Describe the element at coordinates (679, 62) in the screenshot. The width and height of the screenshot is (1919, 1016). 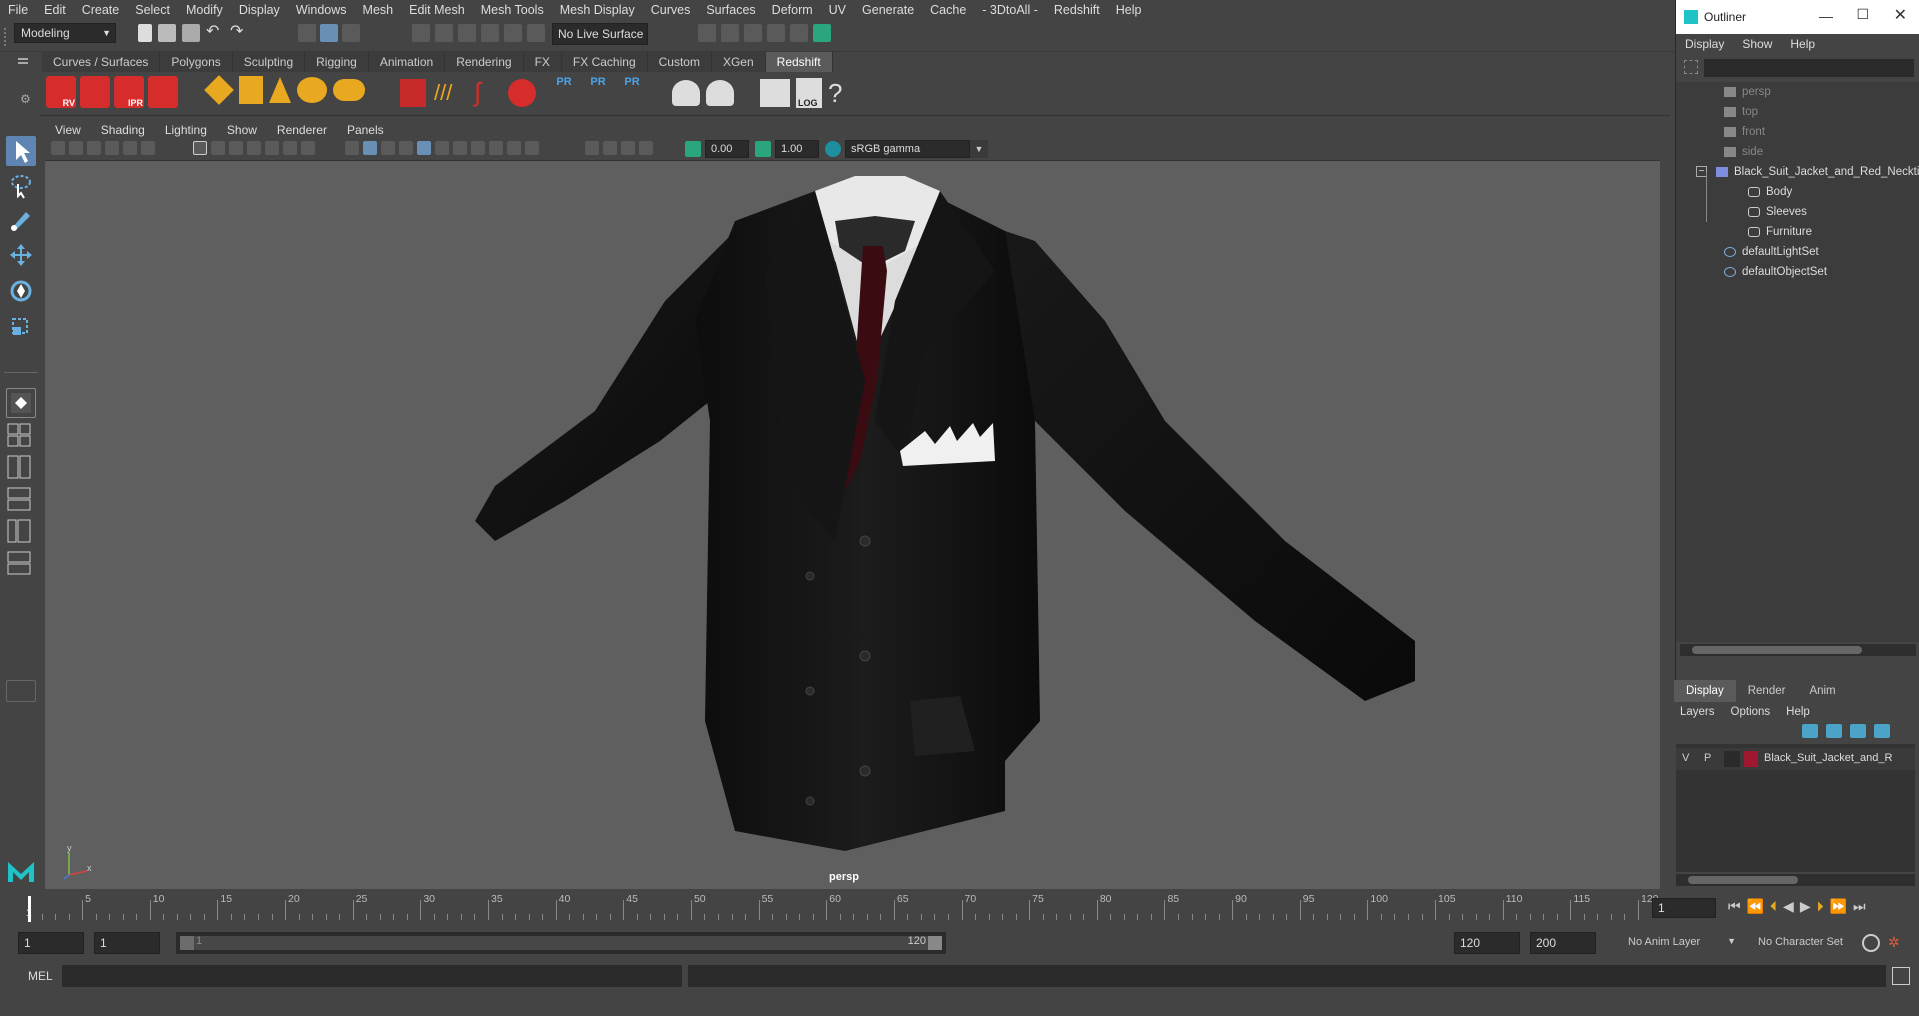
I see `shelf-tab-custom: Custom` at that location.